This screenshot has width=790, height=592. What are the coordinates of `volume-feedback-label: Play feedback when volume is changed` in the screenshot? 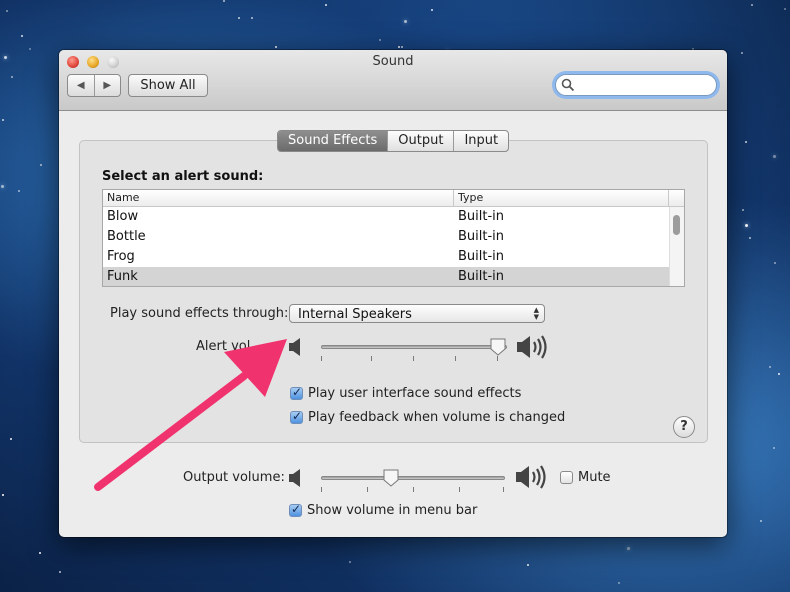 It's located at (437, 417).